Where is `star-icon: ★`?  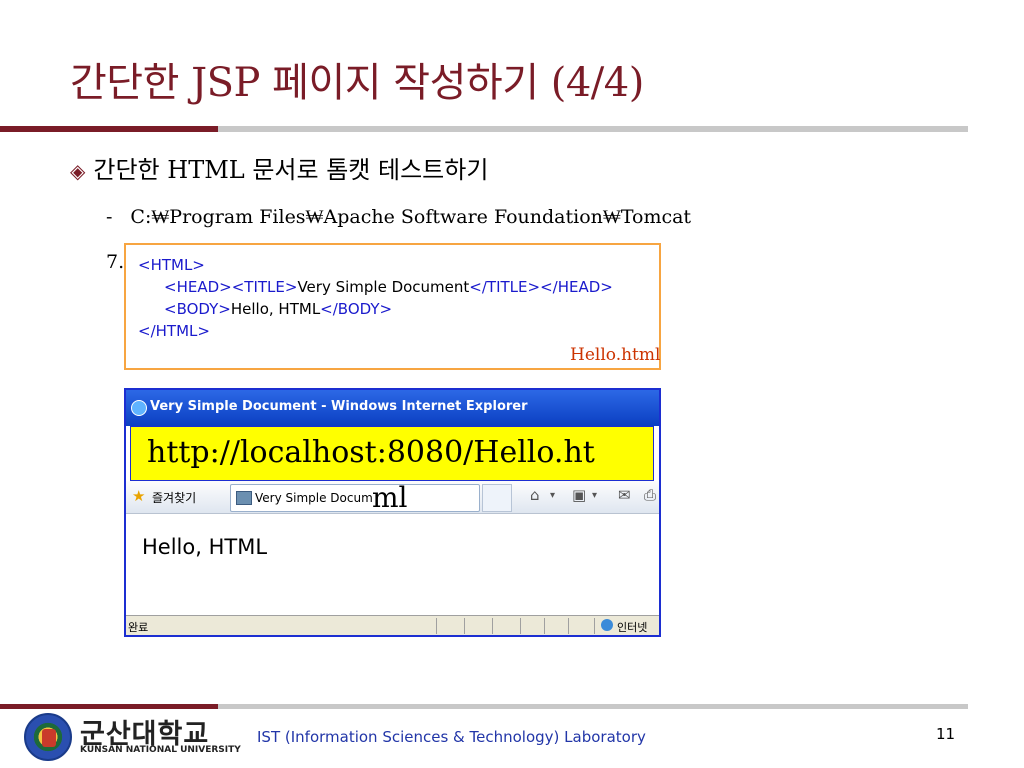 star-icon: ★ is located at coordinates (138, 496).